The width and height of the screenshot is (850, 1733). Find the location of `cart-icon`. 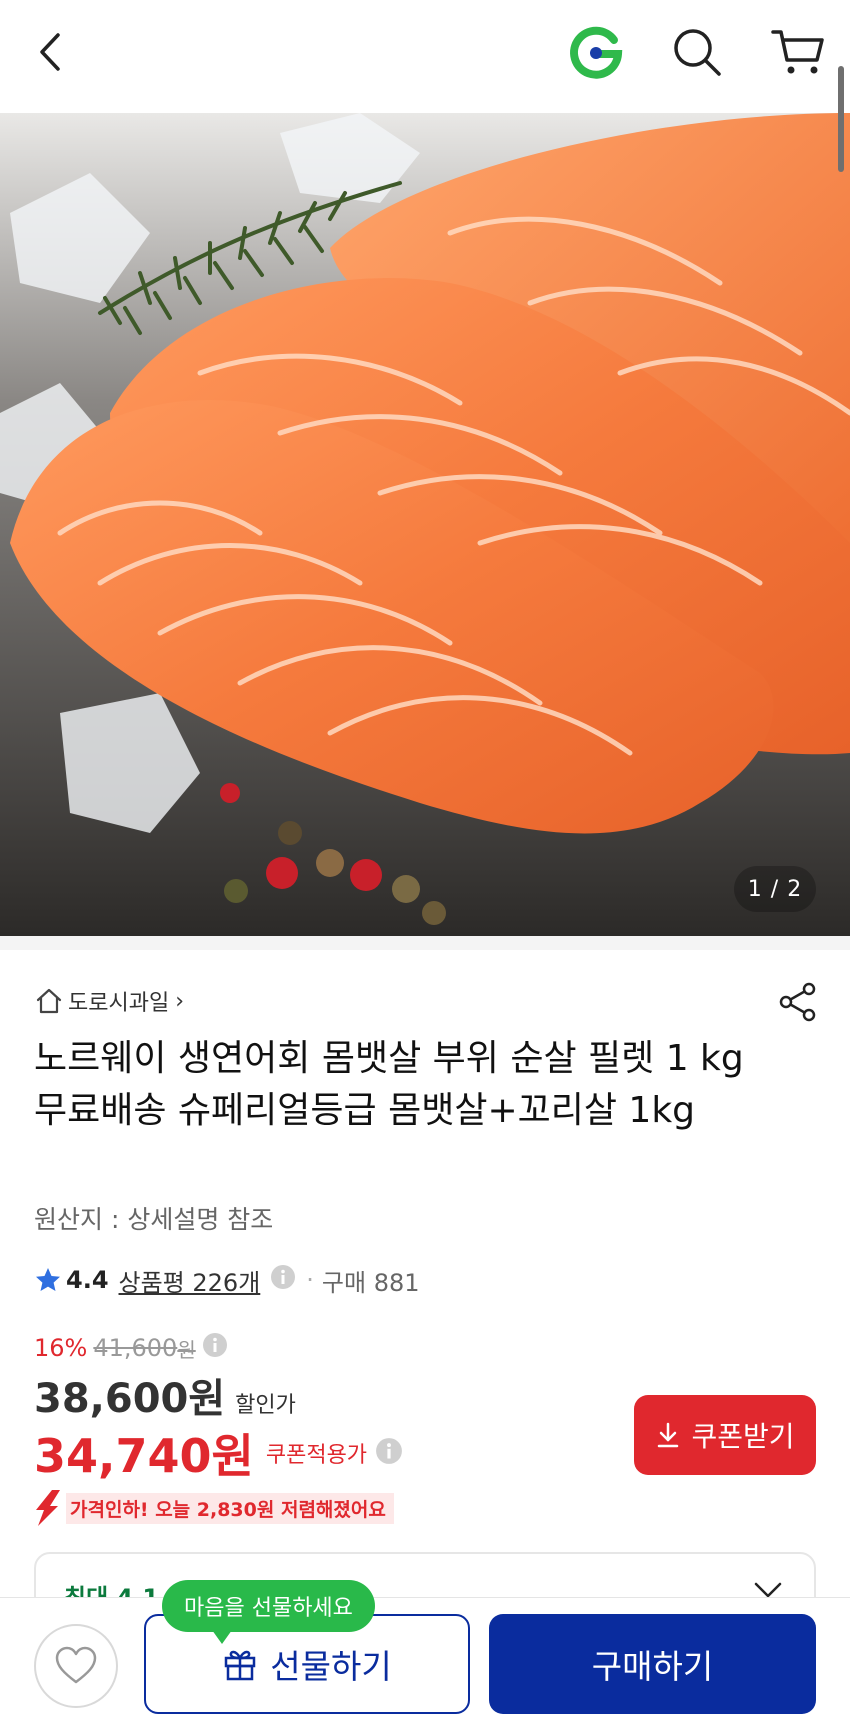

cart-icon is located at coordinates (797, 52).